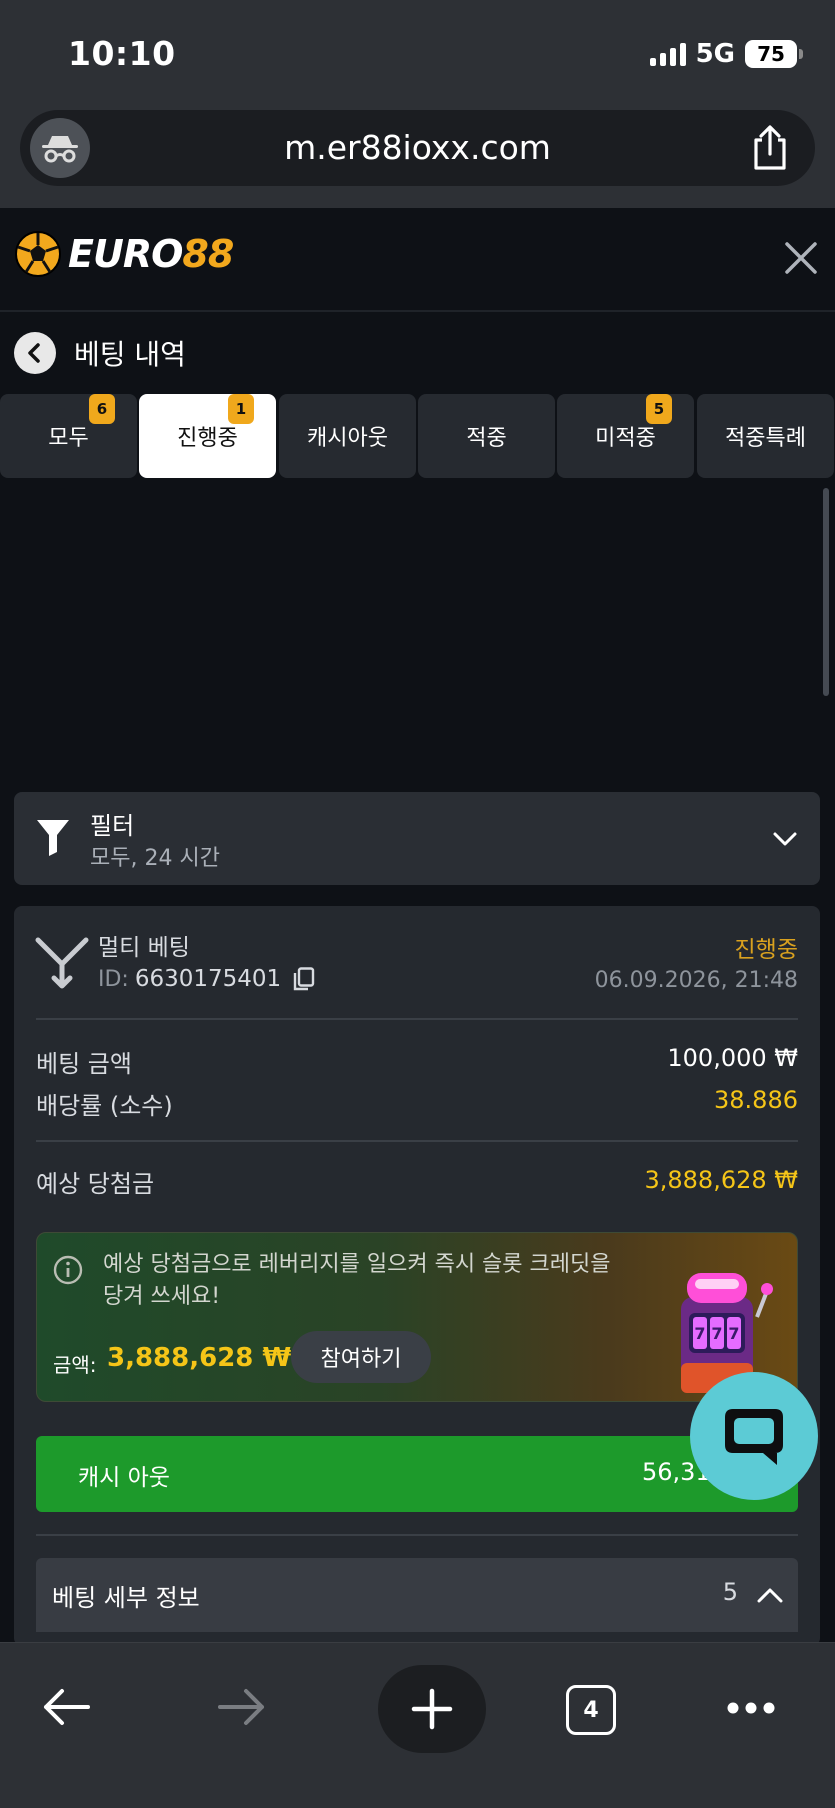  I want to click on more-icon, so click(751, 1708).